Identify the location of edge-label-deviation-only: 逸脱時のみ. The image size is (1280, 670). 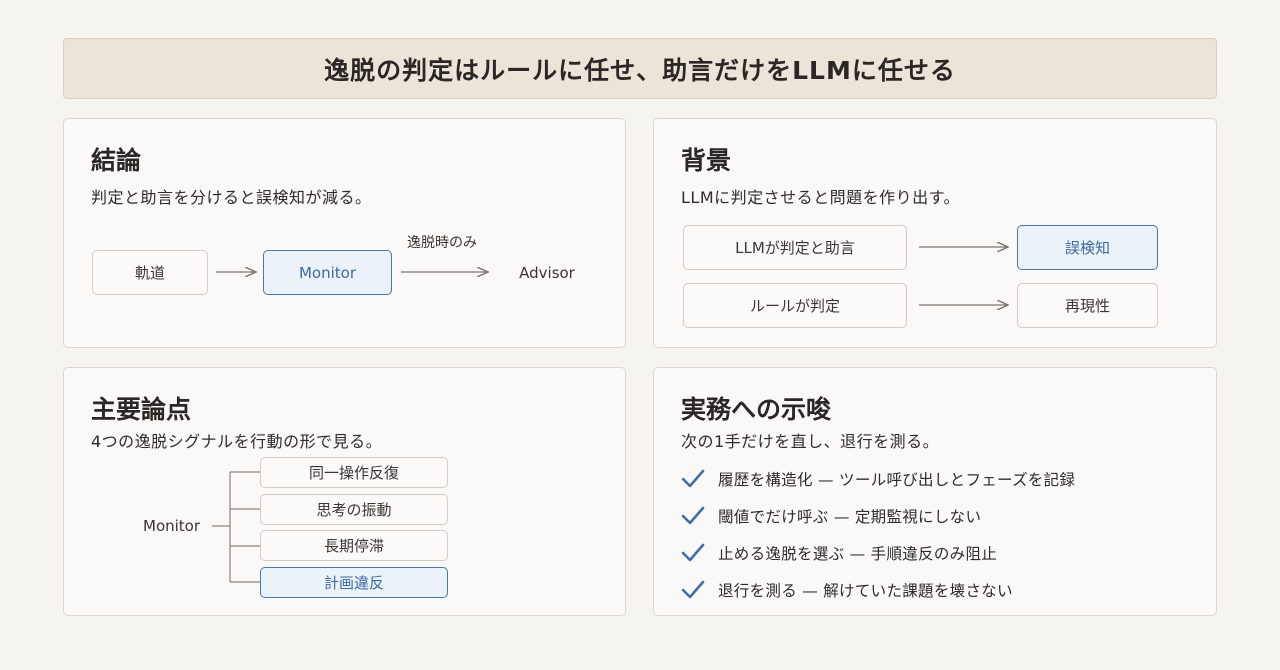
(442, 243).